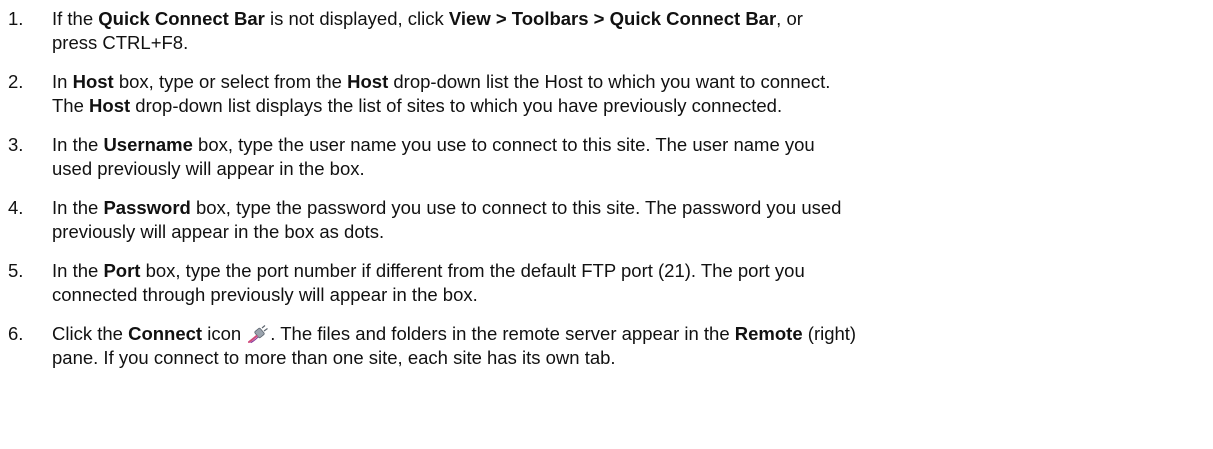 Image resolution: width=1213 pixels, height=449 pixels. Describe the element at coordinates (148, 144) in the screenshot. I see `ui-term: Username` at that location.